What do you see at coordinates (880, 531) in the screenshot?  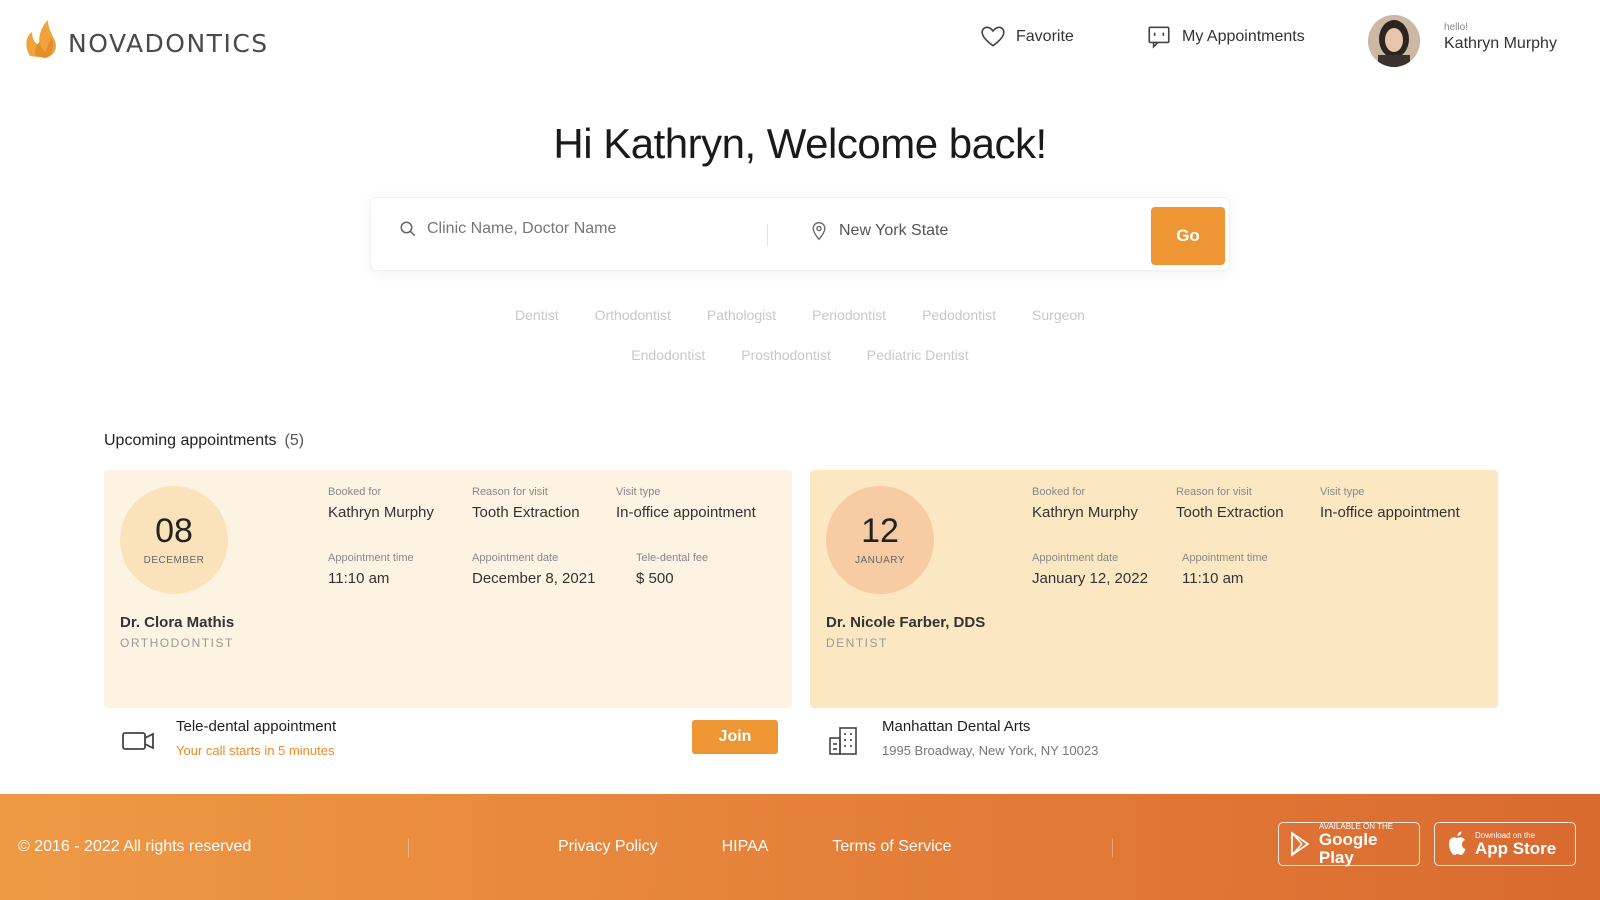 I see `date-day: 12` at bounding box center [880, 531].